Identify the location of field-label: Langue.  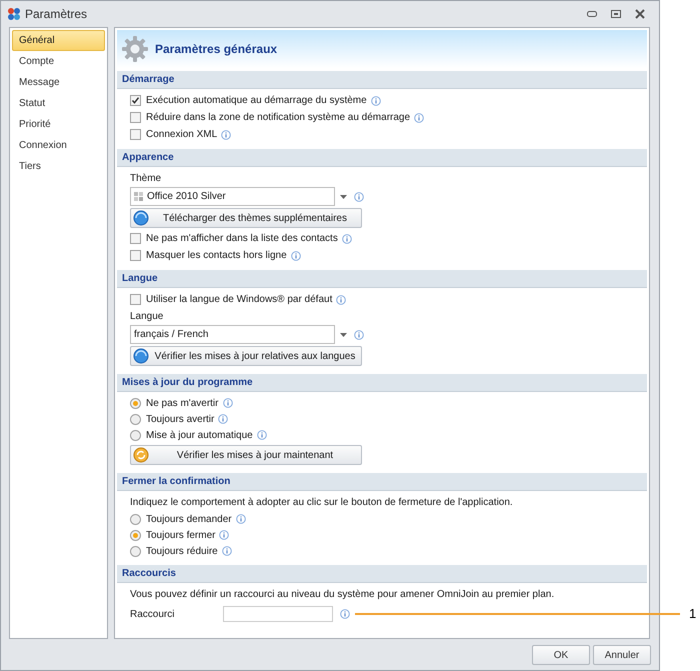
(147, 317).